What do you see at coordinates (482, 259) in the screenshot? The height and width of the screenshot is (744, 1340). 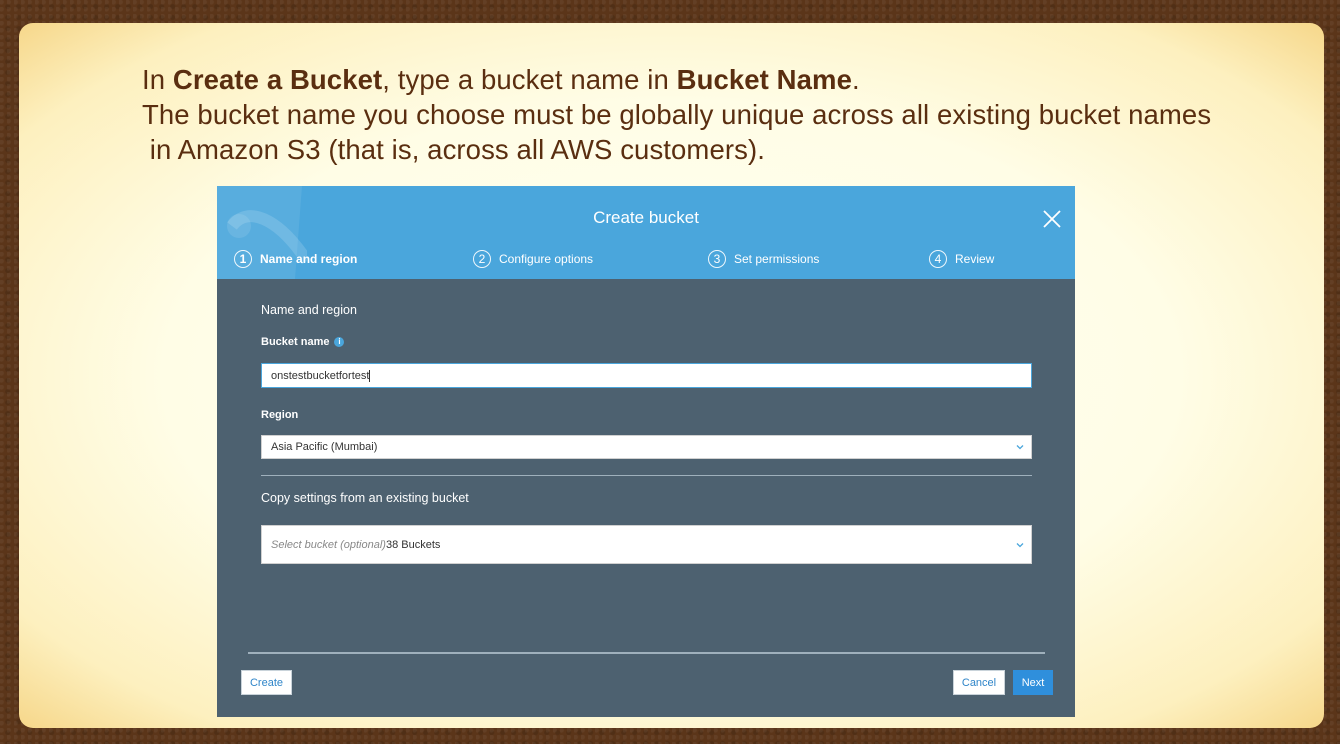 I see `step-number: 2` at bounding box center [482, 259].